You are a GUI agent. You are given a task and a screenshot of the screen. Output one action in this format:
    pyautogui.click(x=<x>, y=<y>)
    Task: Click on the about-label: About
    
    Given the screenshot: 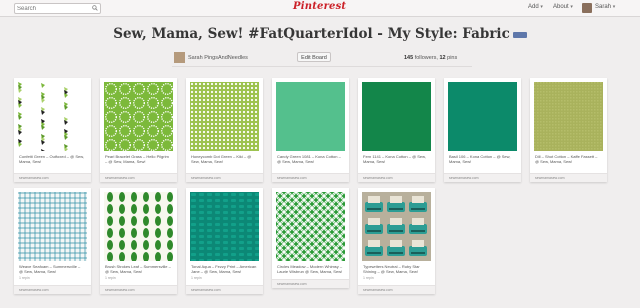 What is the action you would take?
    pyautogui.click(x=561, y=7)
    